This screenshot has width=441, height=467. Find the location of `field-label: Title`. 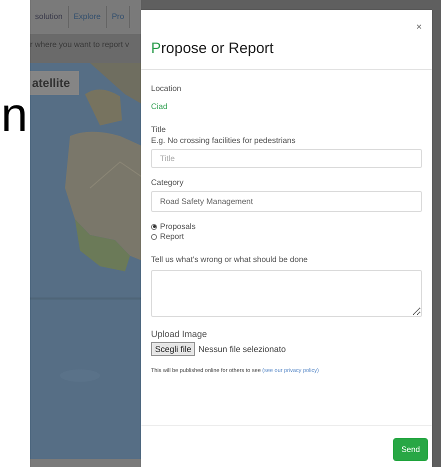

field-label: Title is located at coordinates (159, 129).